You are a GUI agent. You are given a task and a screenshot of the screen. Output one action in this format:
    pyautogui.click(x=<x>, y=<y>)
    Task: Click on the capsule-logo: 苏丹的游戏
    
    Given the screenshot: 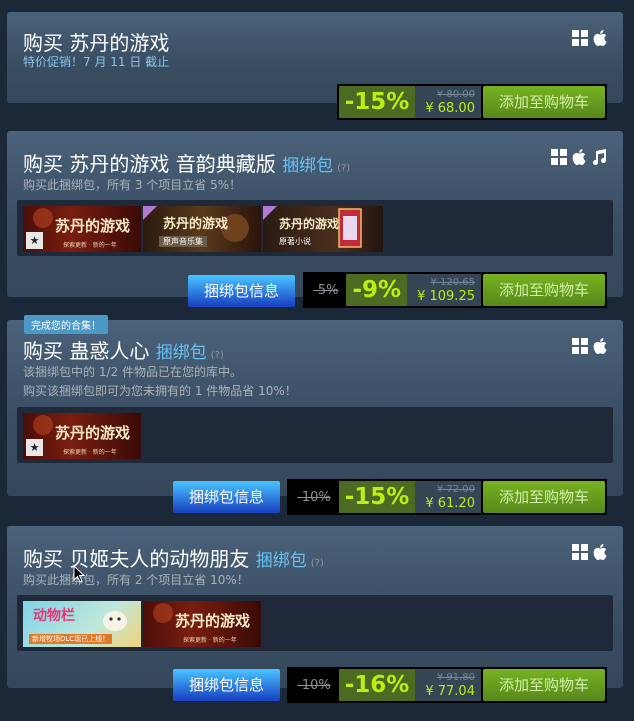 What is the action you would take?
    pyautogui.click(x=92, y=226)
    